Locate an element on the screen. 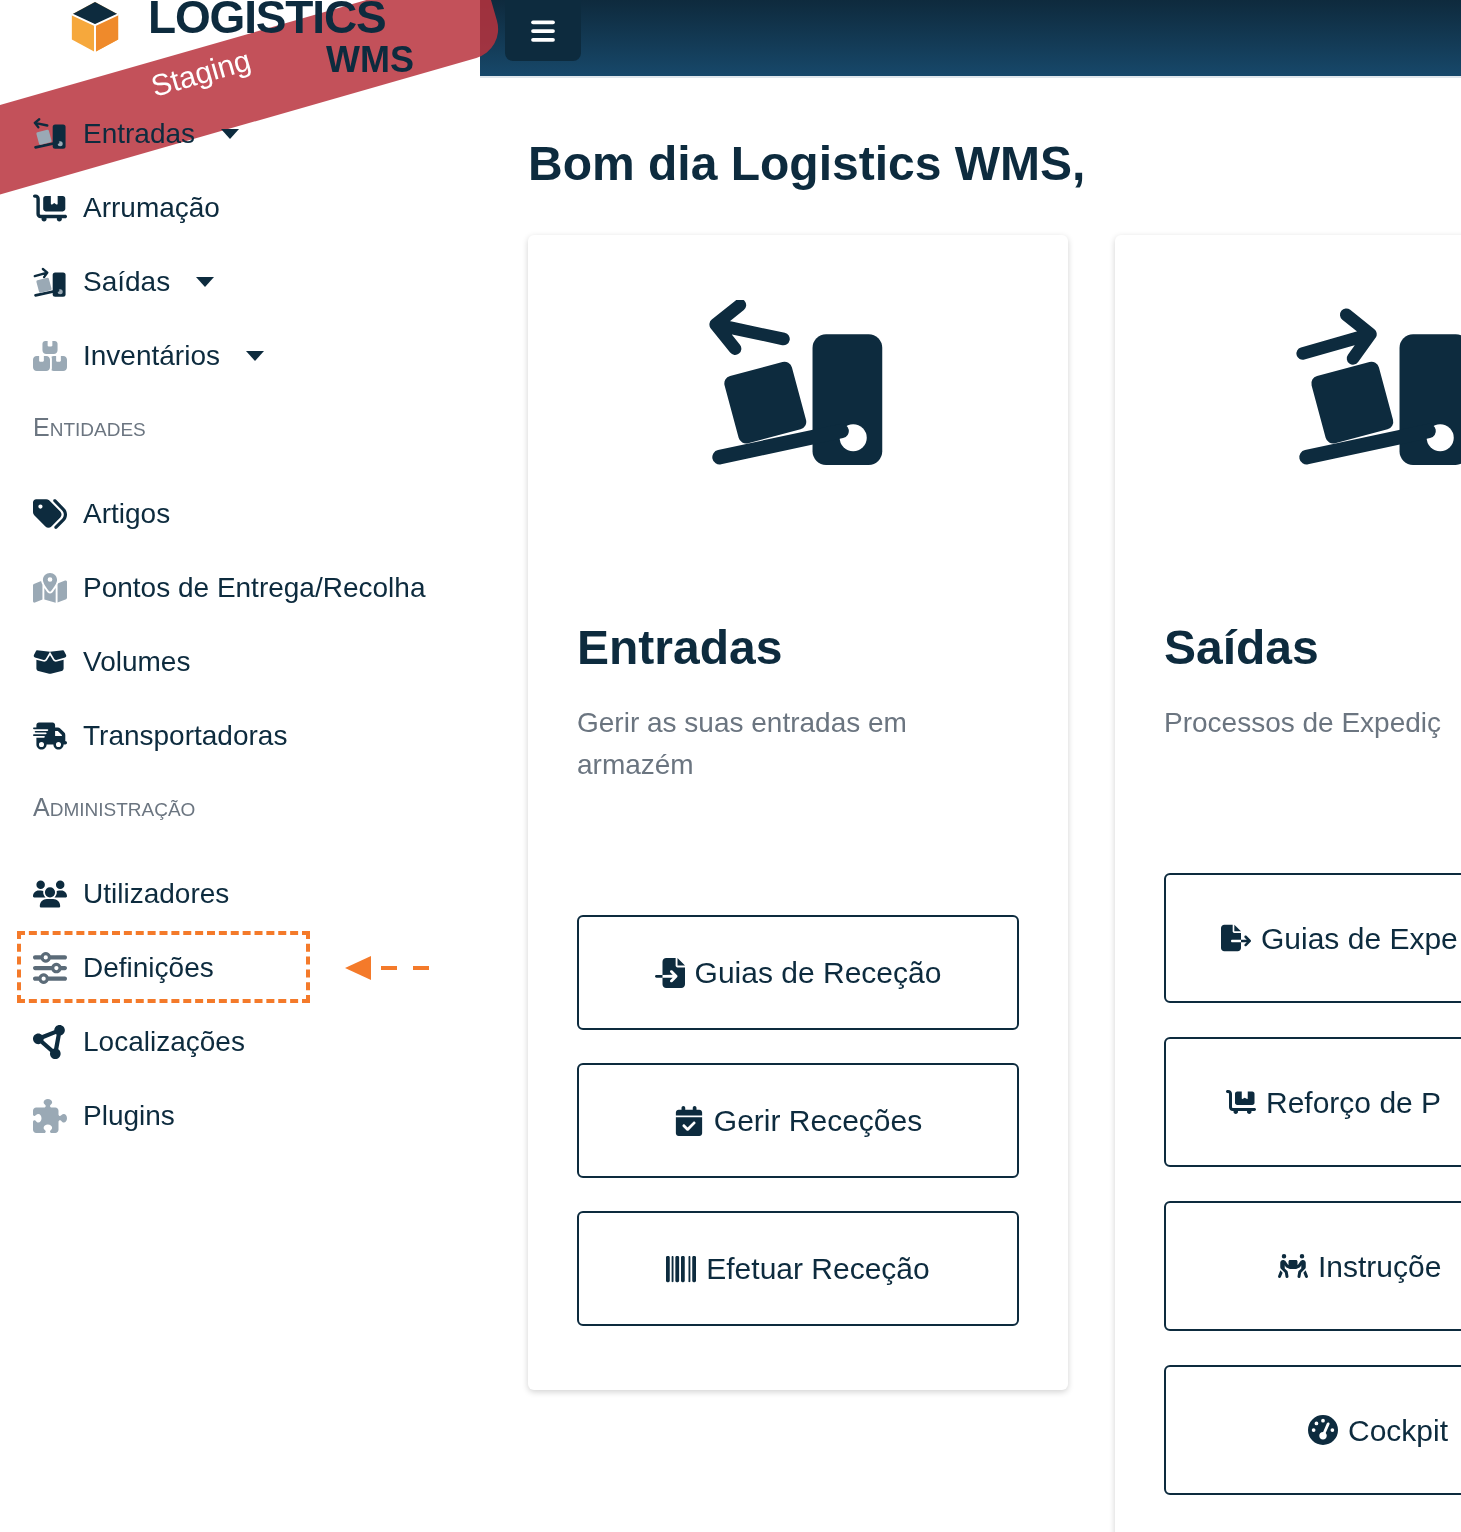 This screenshot has width=1461, height=1532. map-icon is located at coordinates (50, 588).